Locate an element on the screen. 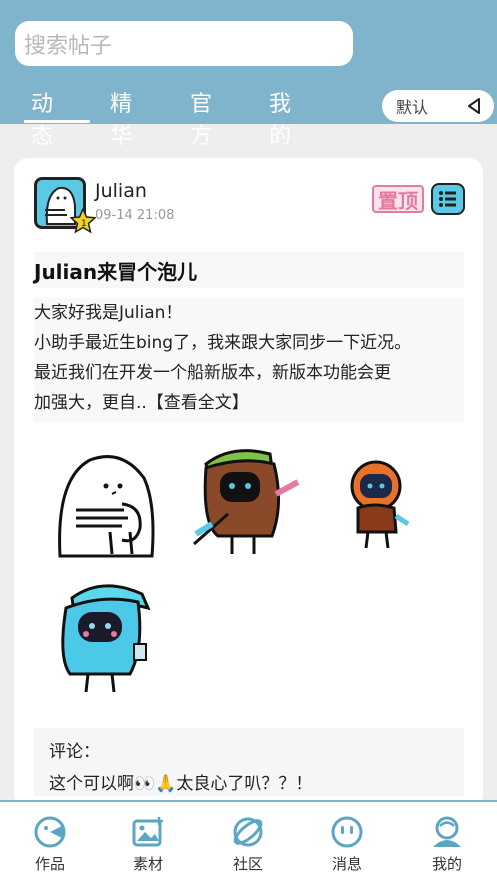 The height and width of the screenshot is (883, 497). works-icon is located at coordinates (50, 832).